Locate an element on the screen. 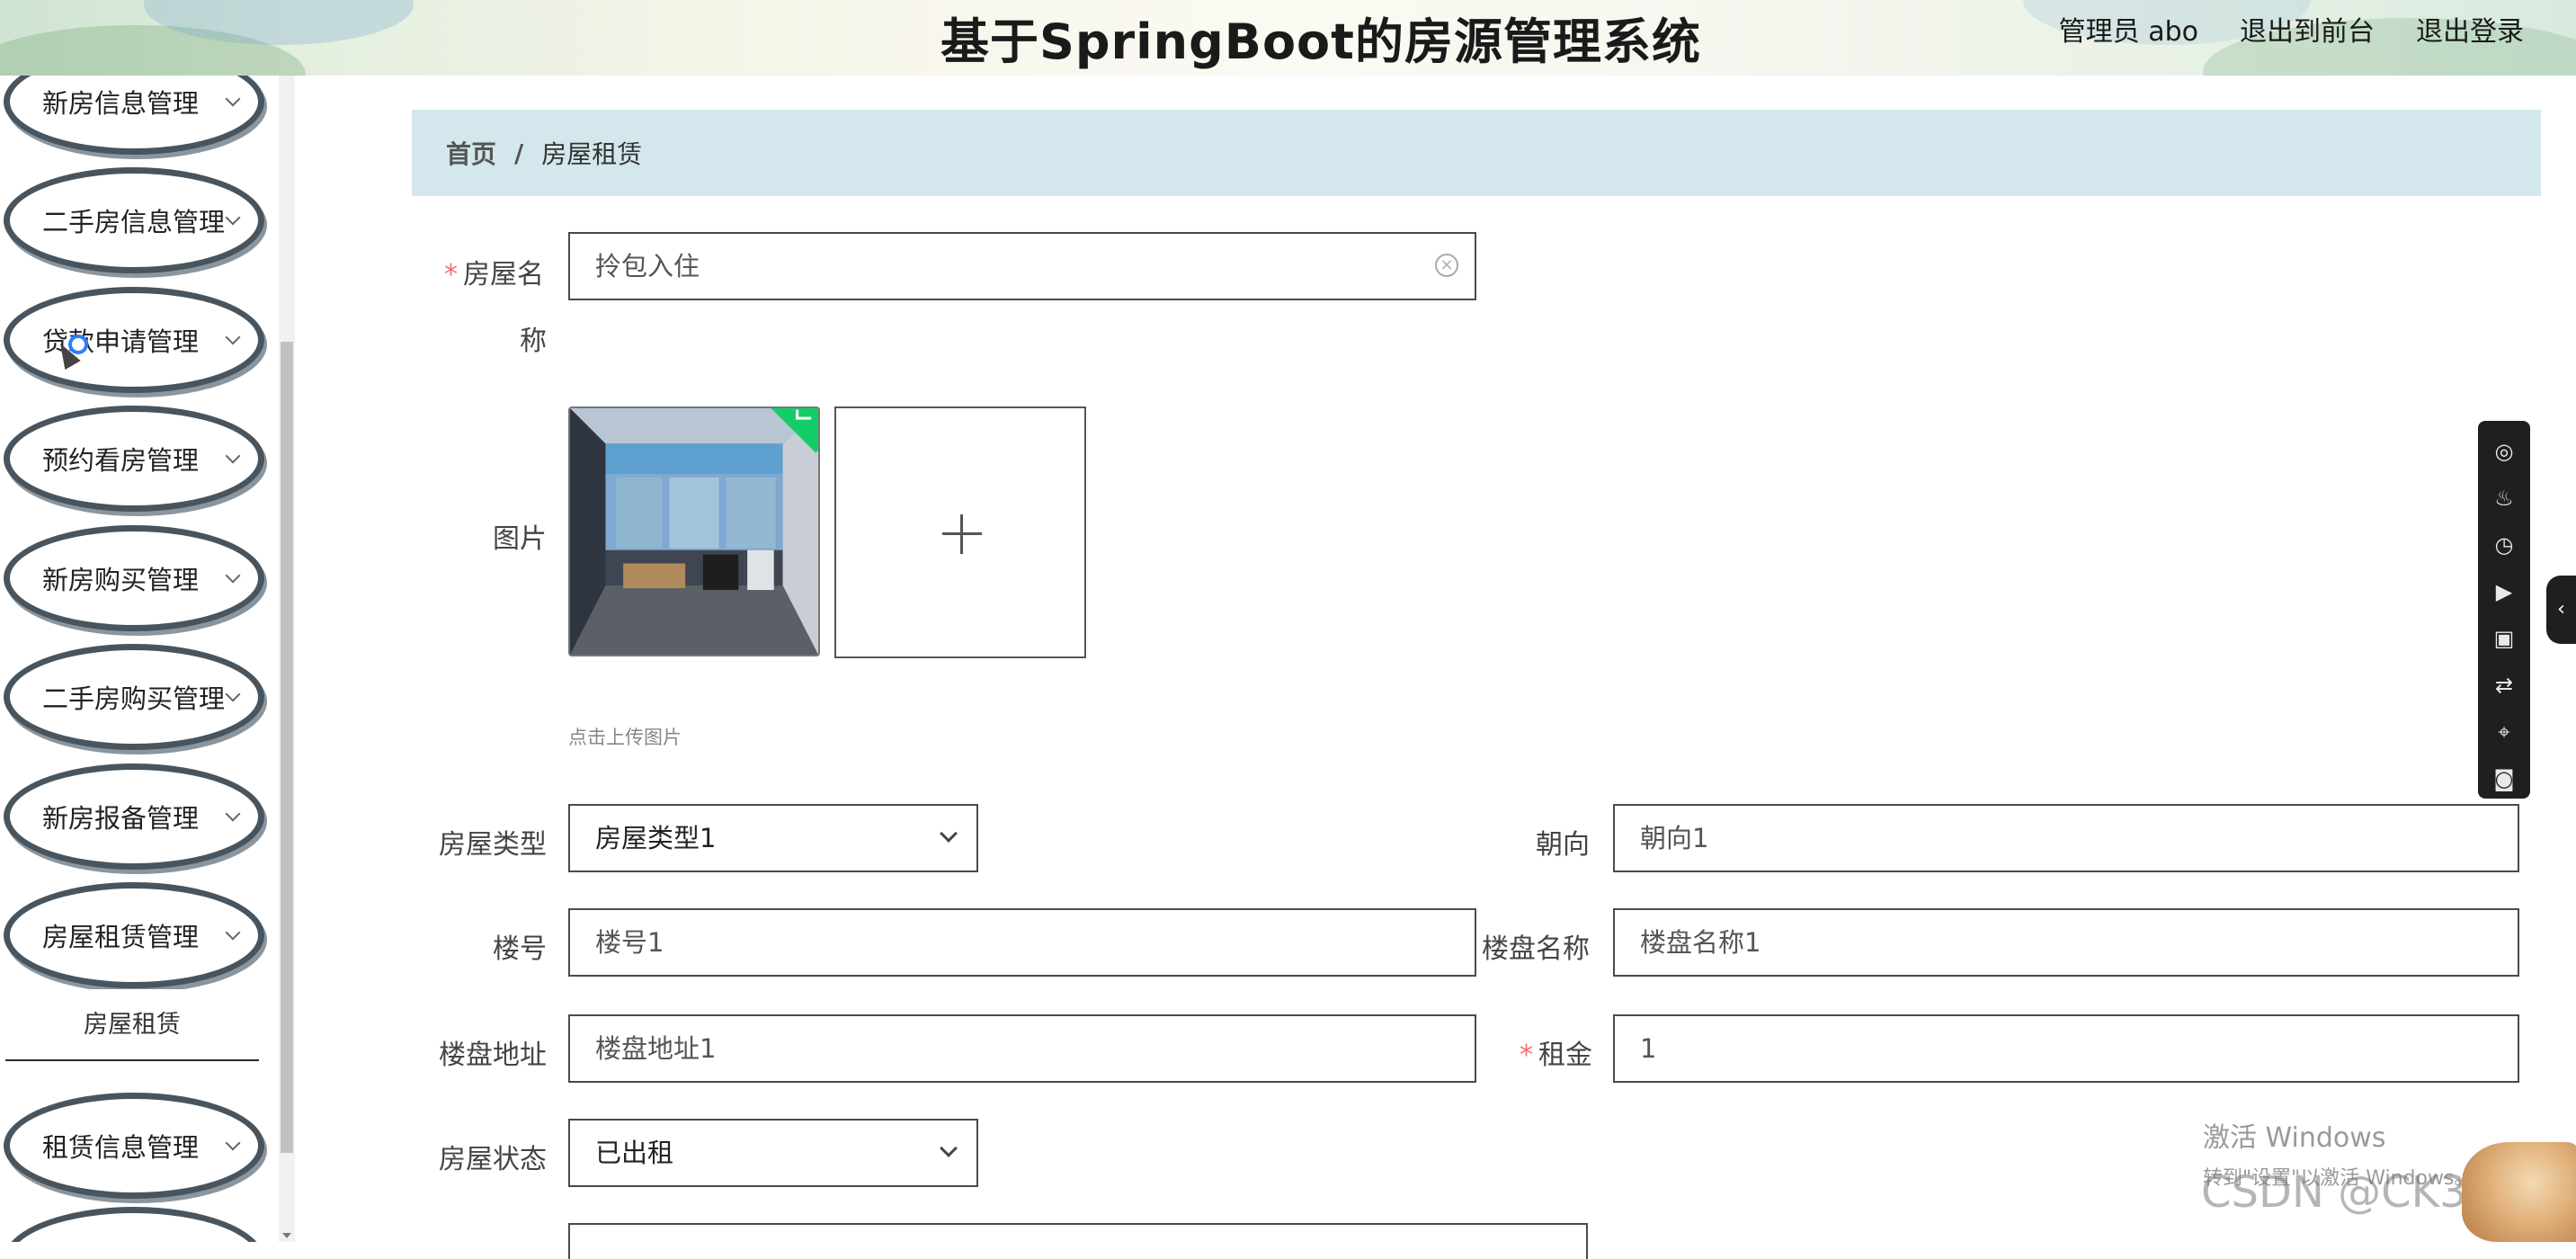  sidebar-item-new-house-info: 新房信息管理 is located at coordinates (134, 115).